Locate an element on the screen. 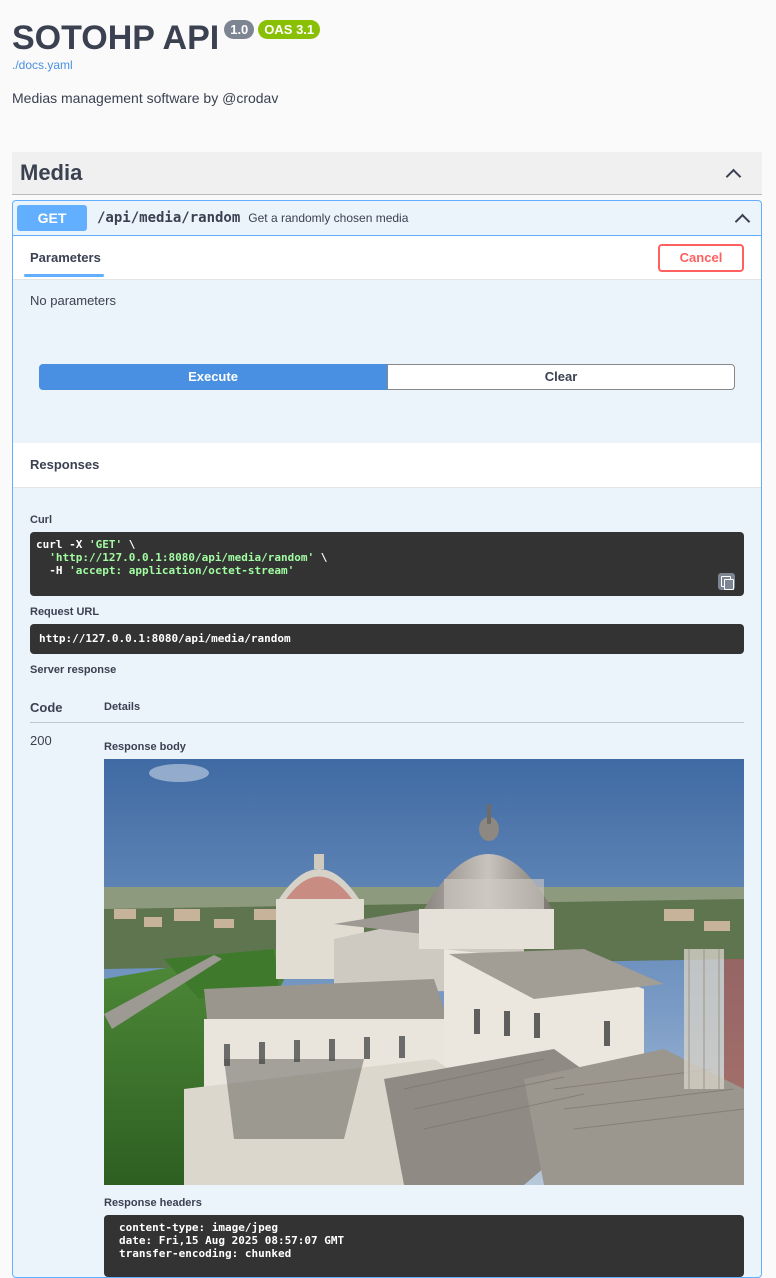 The width and height of the screenshot is (776, 1278). response-headers-label: Response headers is located at coordinates (153, 1203).